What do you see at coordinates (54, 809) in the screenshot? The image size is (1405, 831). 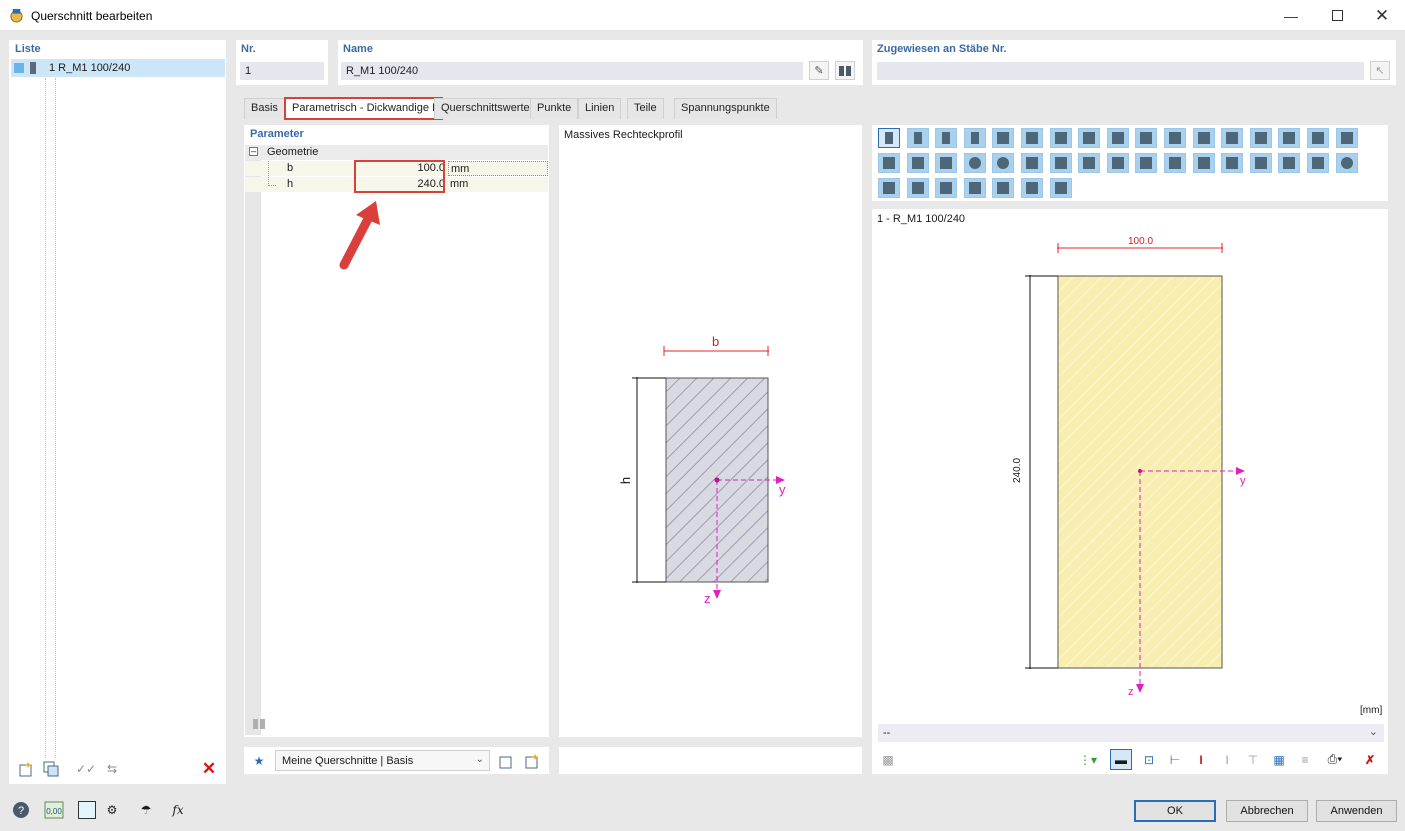 I see `decimal-places-icon: 0,00` at bounding box center [54, 809].